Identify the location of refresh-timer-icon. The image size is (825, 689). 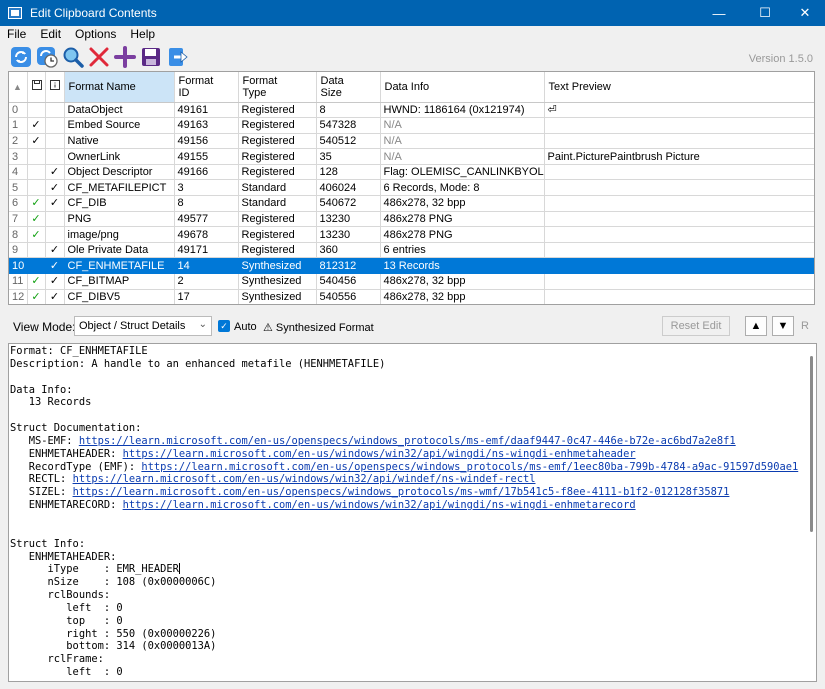
(46, 57).